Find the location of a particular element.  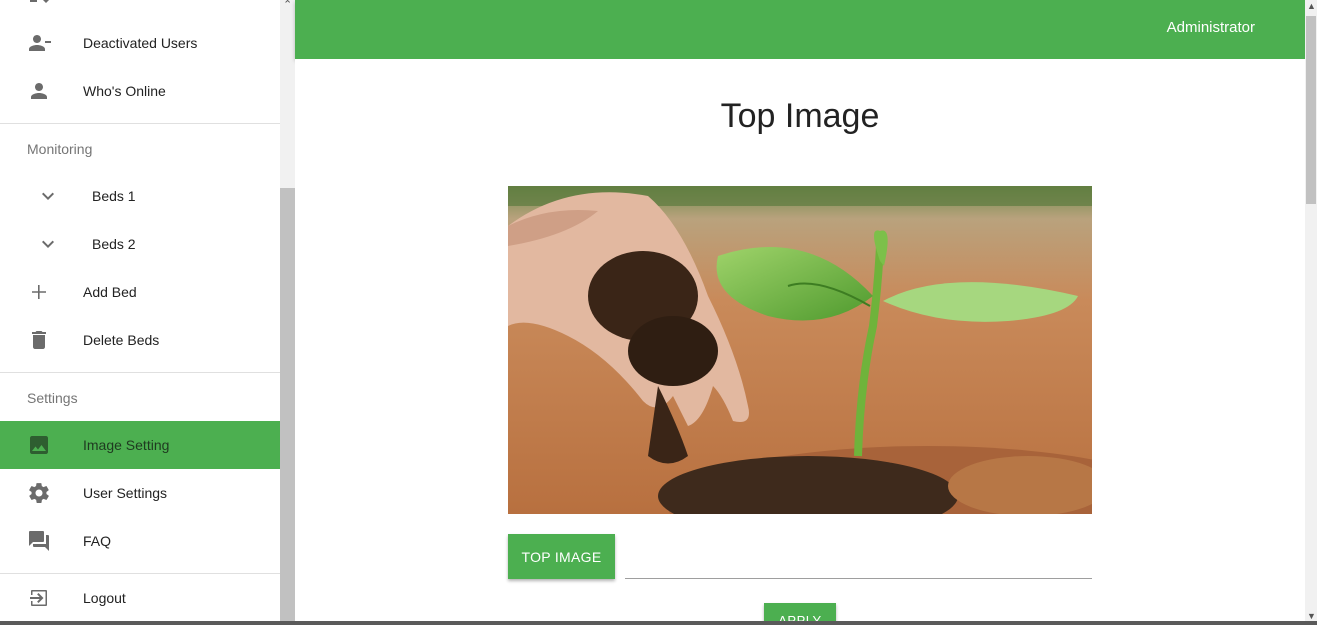

image-icon is located at coordinates (39, 445).